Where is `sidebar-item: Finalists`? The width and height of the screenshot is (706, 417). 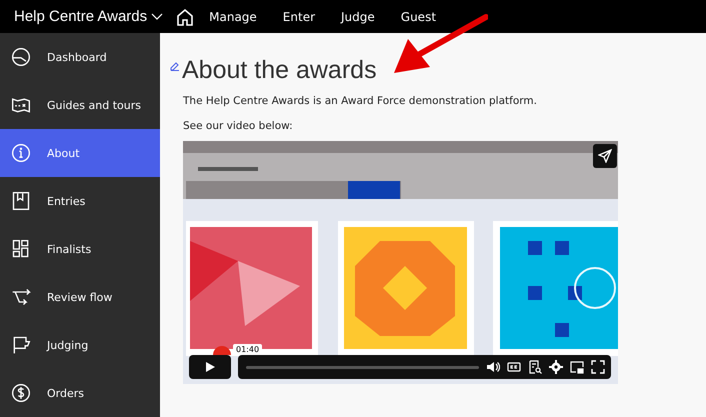 sidebar-item: Finalists is located at coordinates (80, 249).